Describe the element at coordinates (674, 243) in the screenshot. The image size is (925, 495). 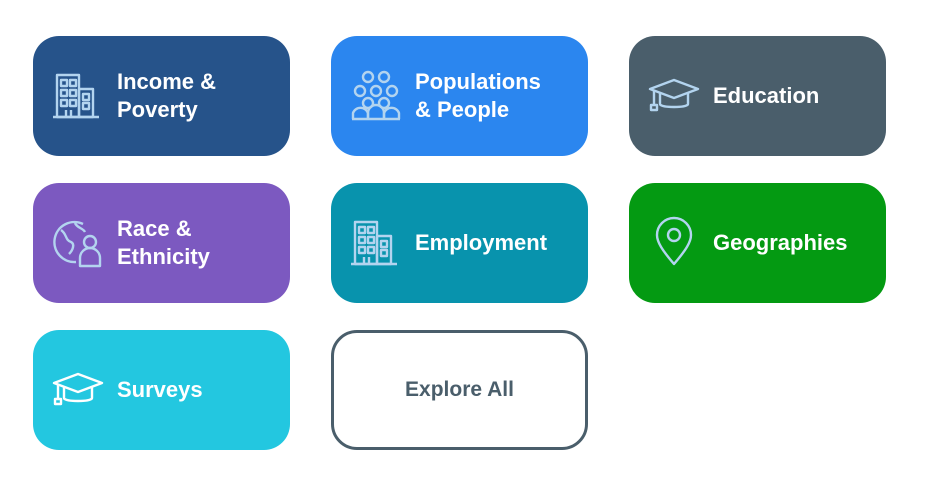
I see `map-pin-icon` at that location.